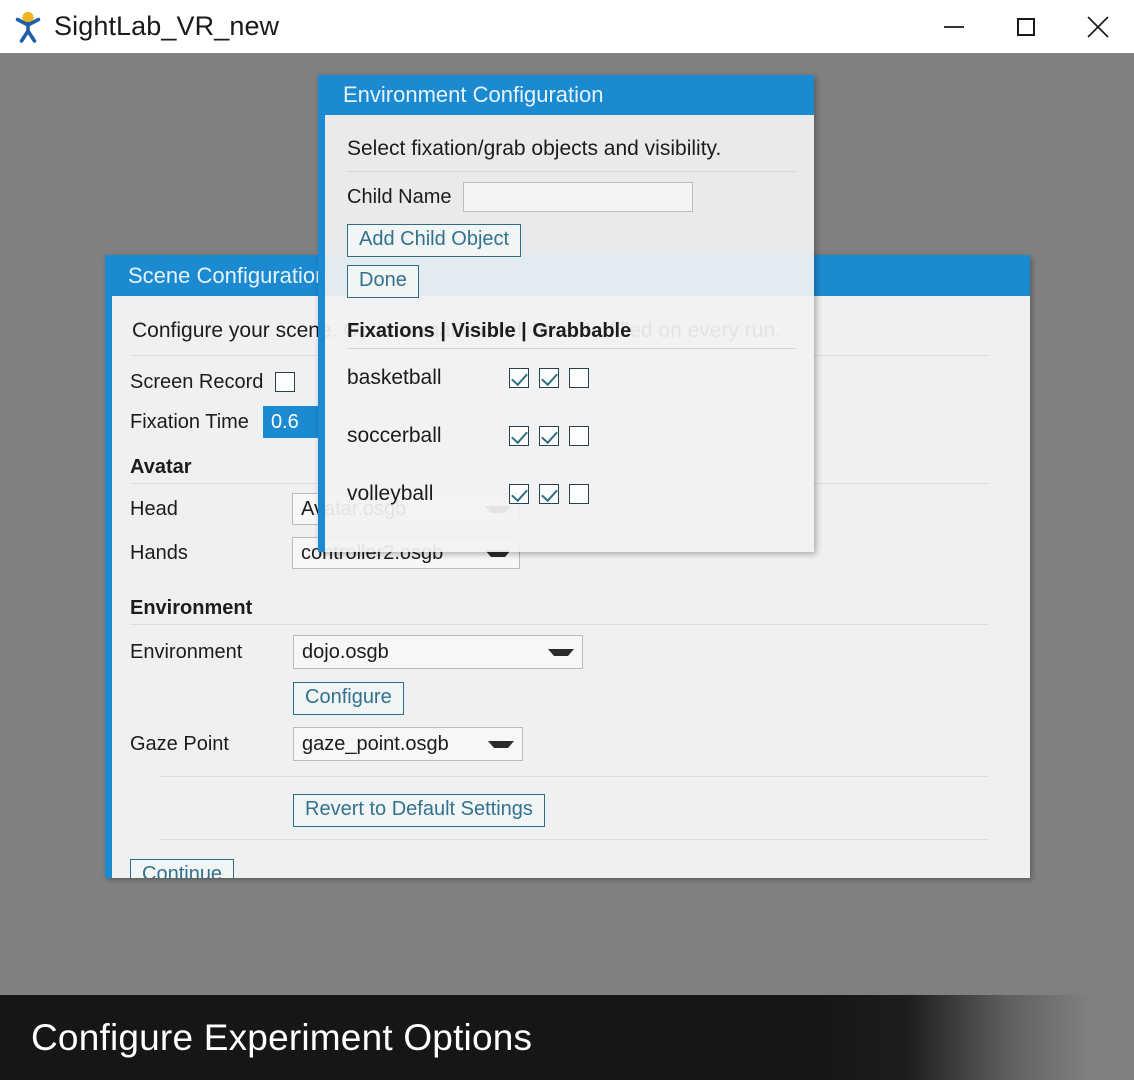 Image resolution: width=1134 pixels, height=1080 pixels. I want to click on environment-label: Environment, so click(186, 651).